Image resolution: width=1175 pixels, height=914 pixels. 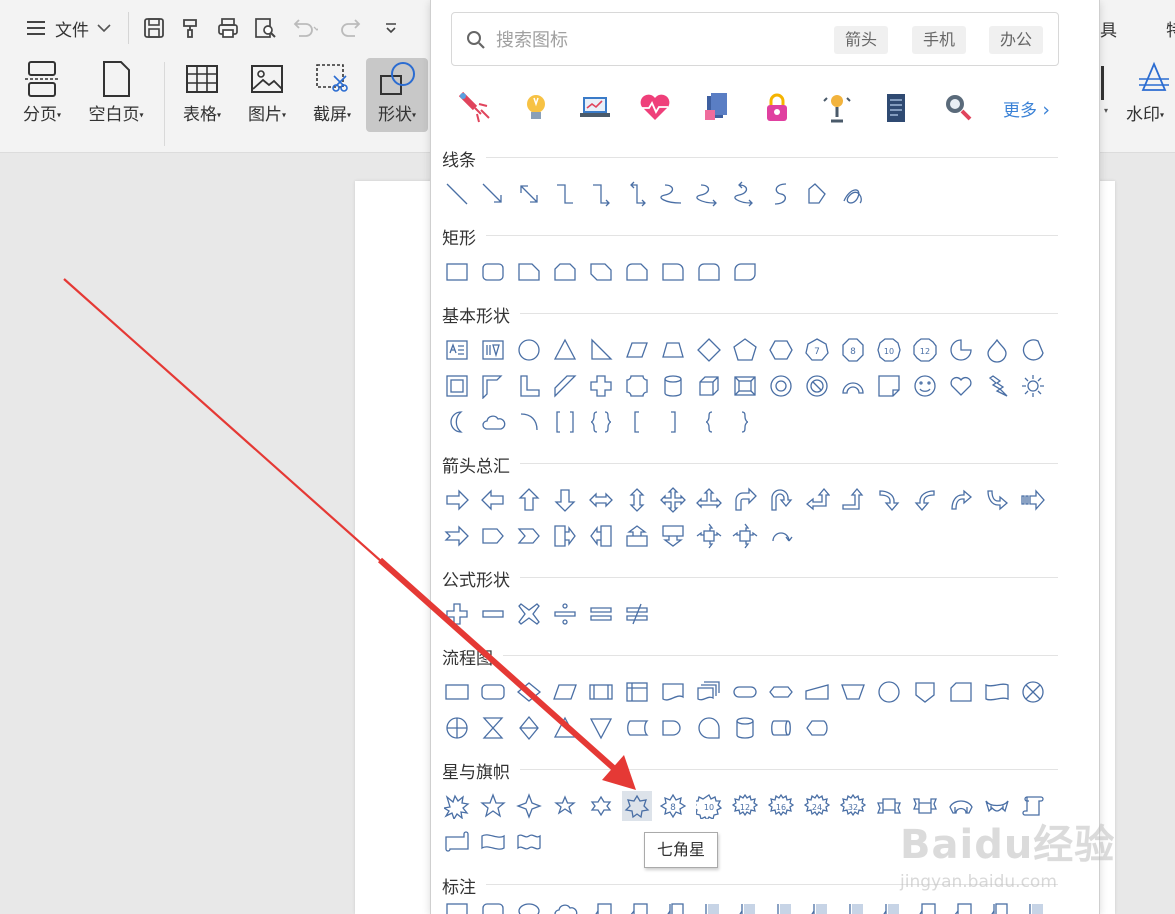 What do you see at coordinates (781, 806) in the screenshot?
I see `shape-star16-icon: 16` at bounding box center [781, 806].